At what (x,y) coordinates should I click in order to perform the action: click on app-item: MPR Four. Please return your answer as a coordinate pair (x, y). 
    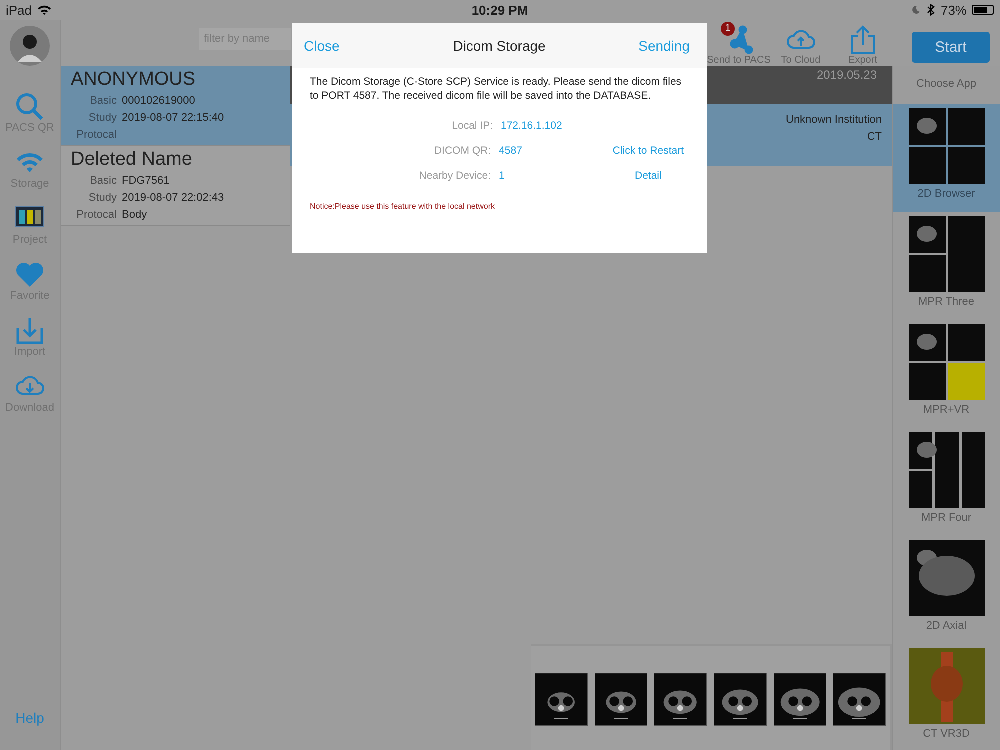
    Looking at the image, I should click on (946, 482).